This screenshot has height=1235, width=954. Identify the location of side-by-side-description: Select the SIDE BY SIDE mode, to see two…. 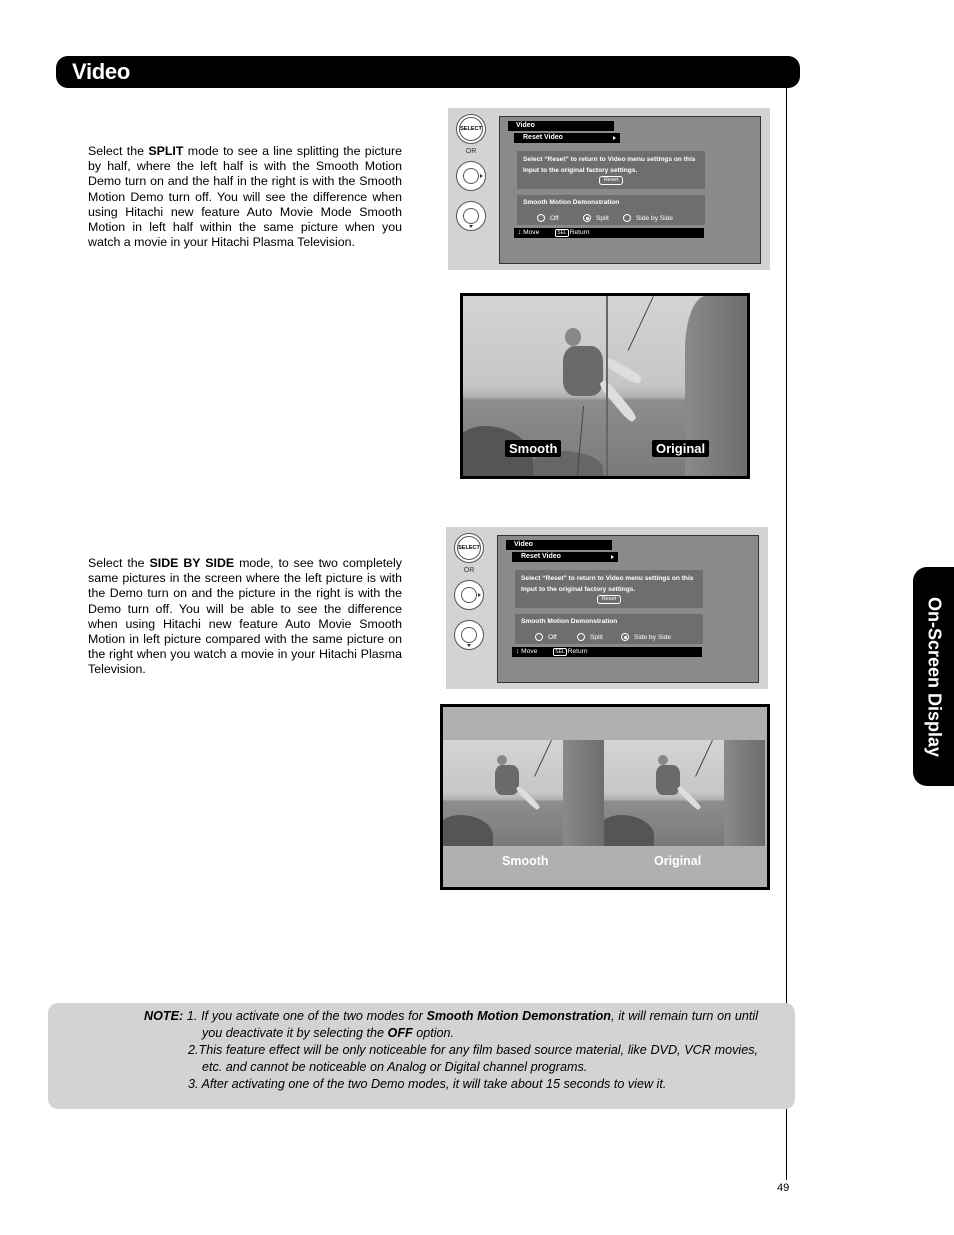
(245, 617).